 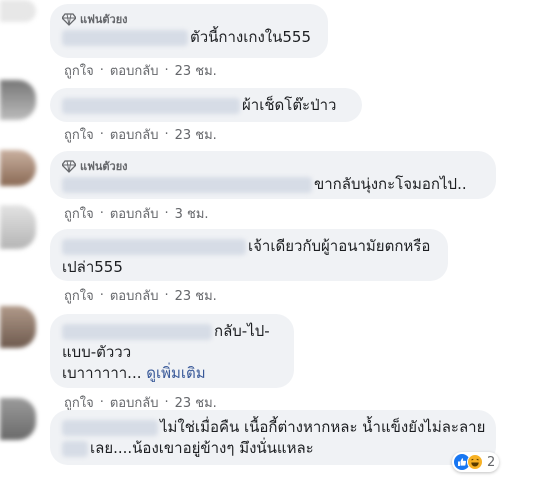 I want to click on reaction-summary: 2, so click(x=476, y=462).